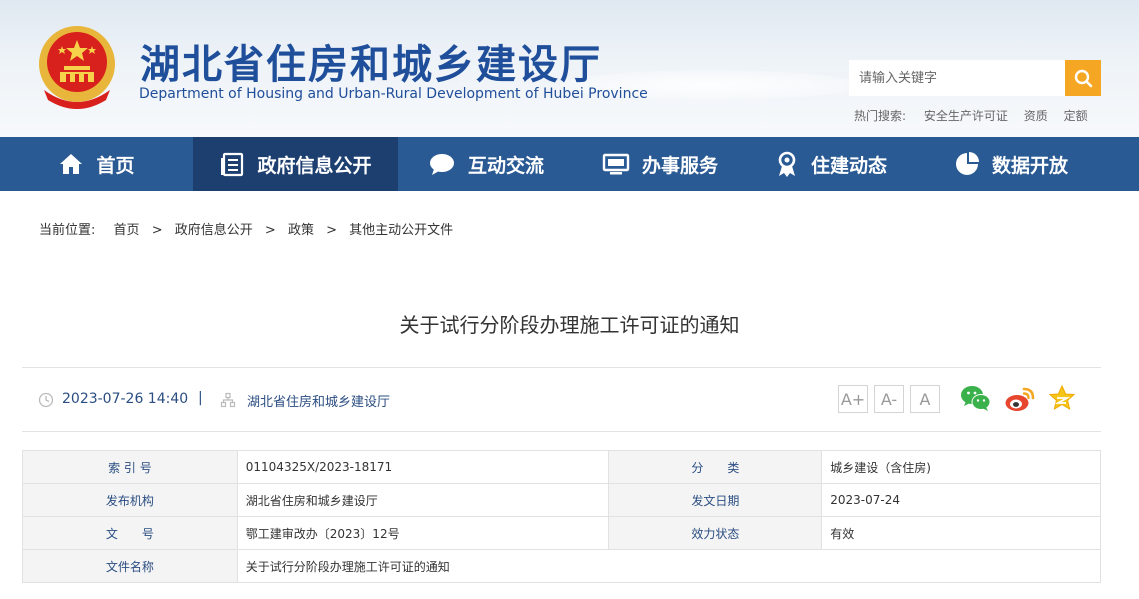  I want to click on breadcrumb: 当前位置: 首页 > 政府信息公开 > 政策 > 其他主动公开文件, so click(246, 228).